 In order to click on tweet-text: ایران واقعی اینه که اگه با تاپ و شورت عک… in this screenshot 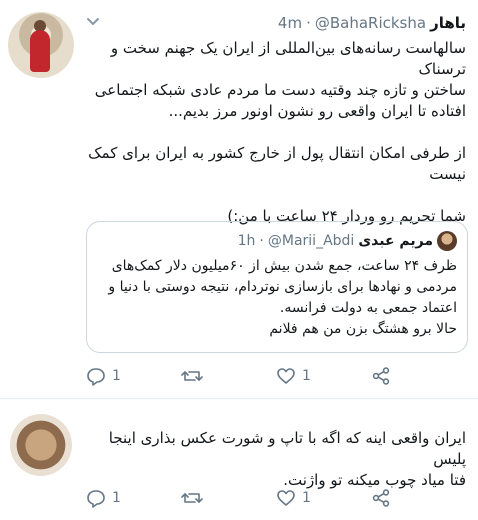, I will do `click(276, 459)`.